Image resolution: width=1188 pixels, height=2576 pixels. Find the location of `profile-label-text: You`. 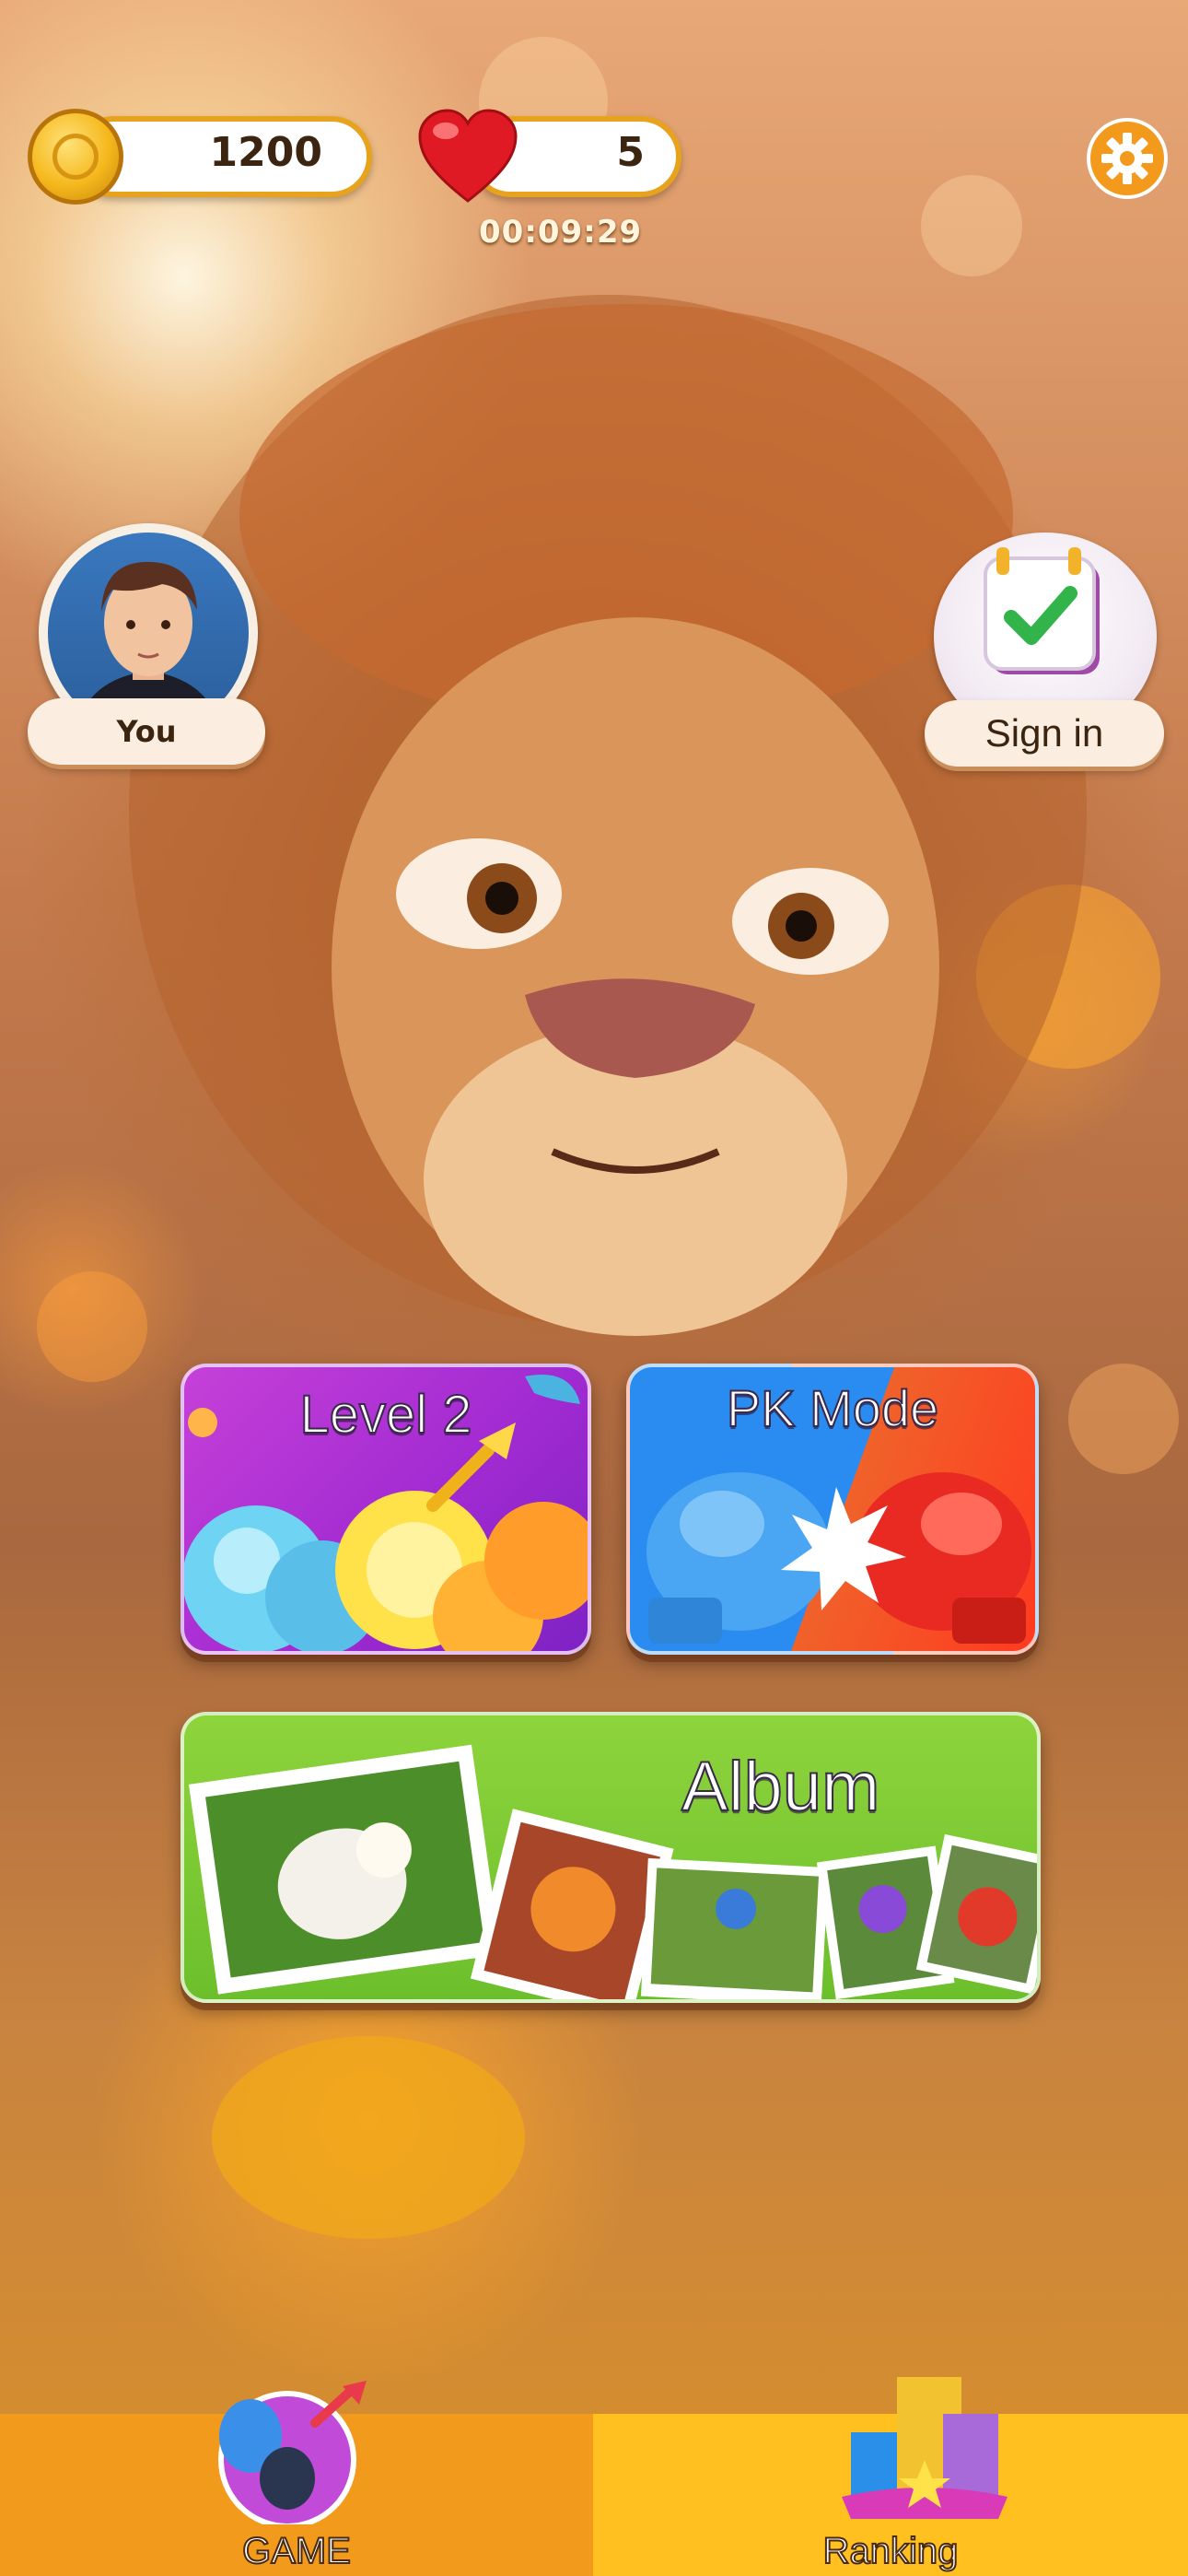

profile-label-text: You is located at coordinates (146, 731).